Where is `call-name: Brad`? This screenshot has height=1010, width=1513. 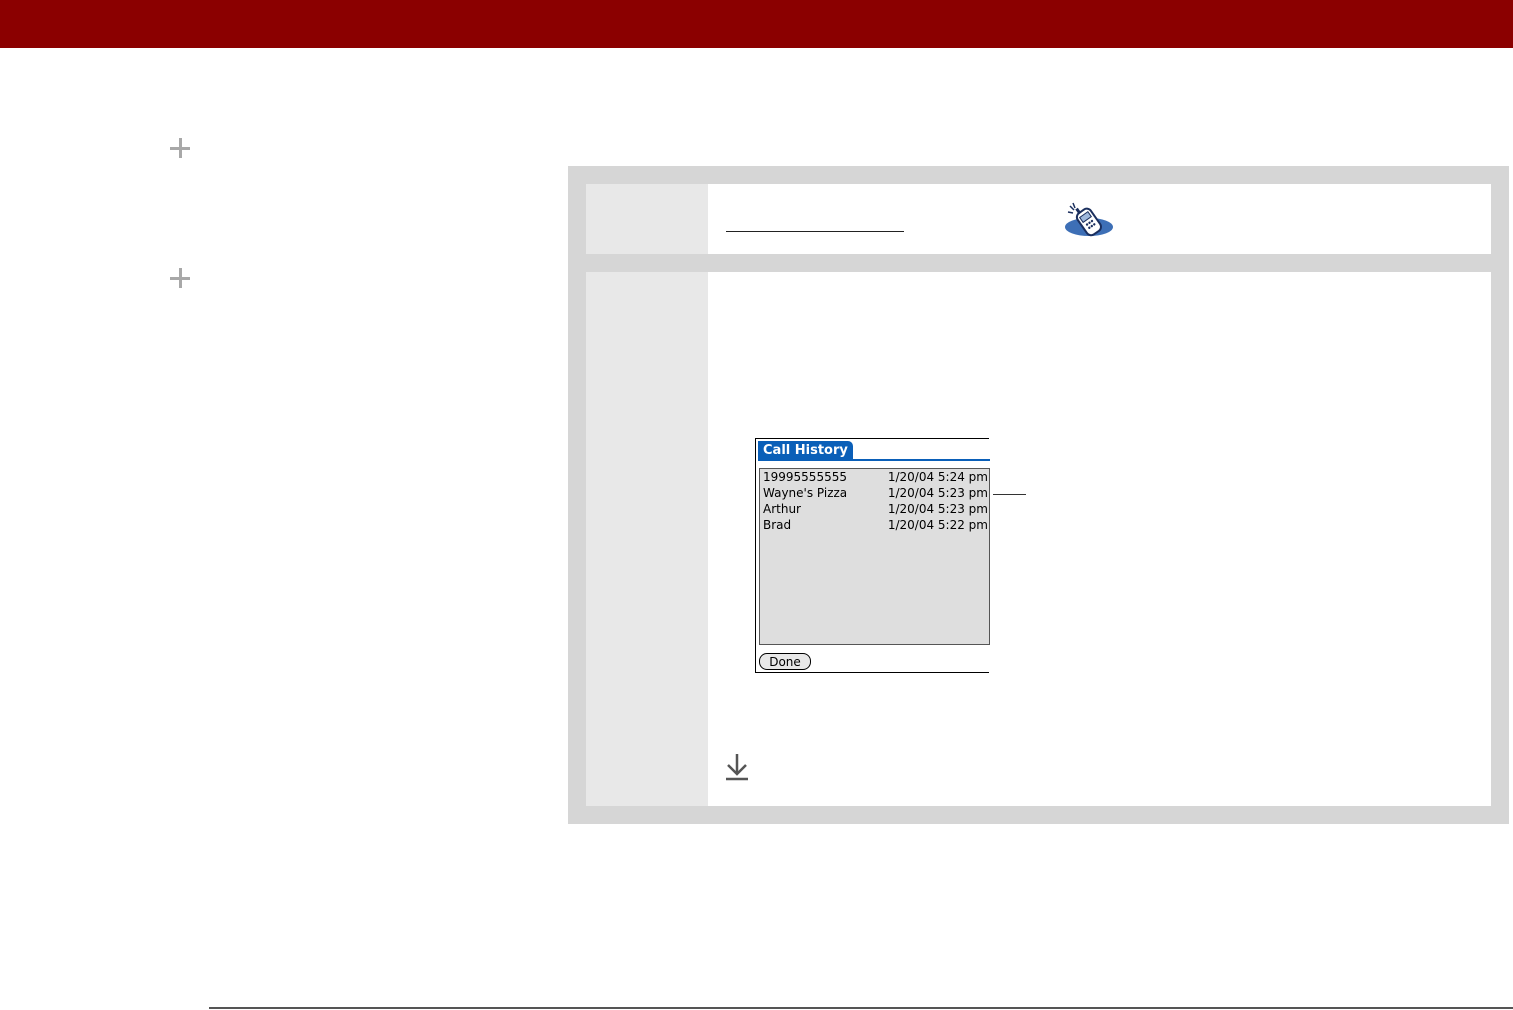 call-name: Brad is located at coordinates (777, 525).